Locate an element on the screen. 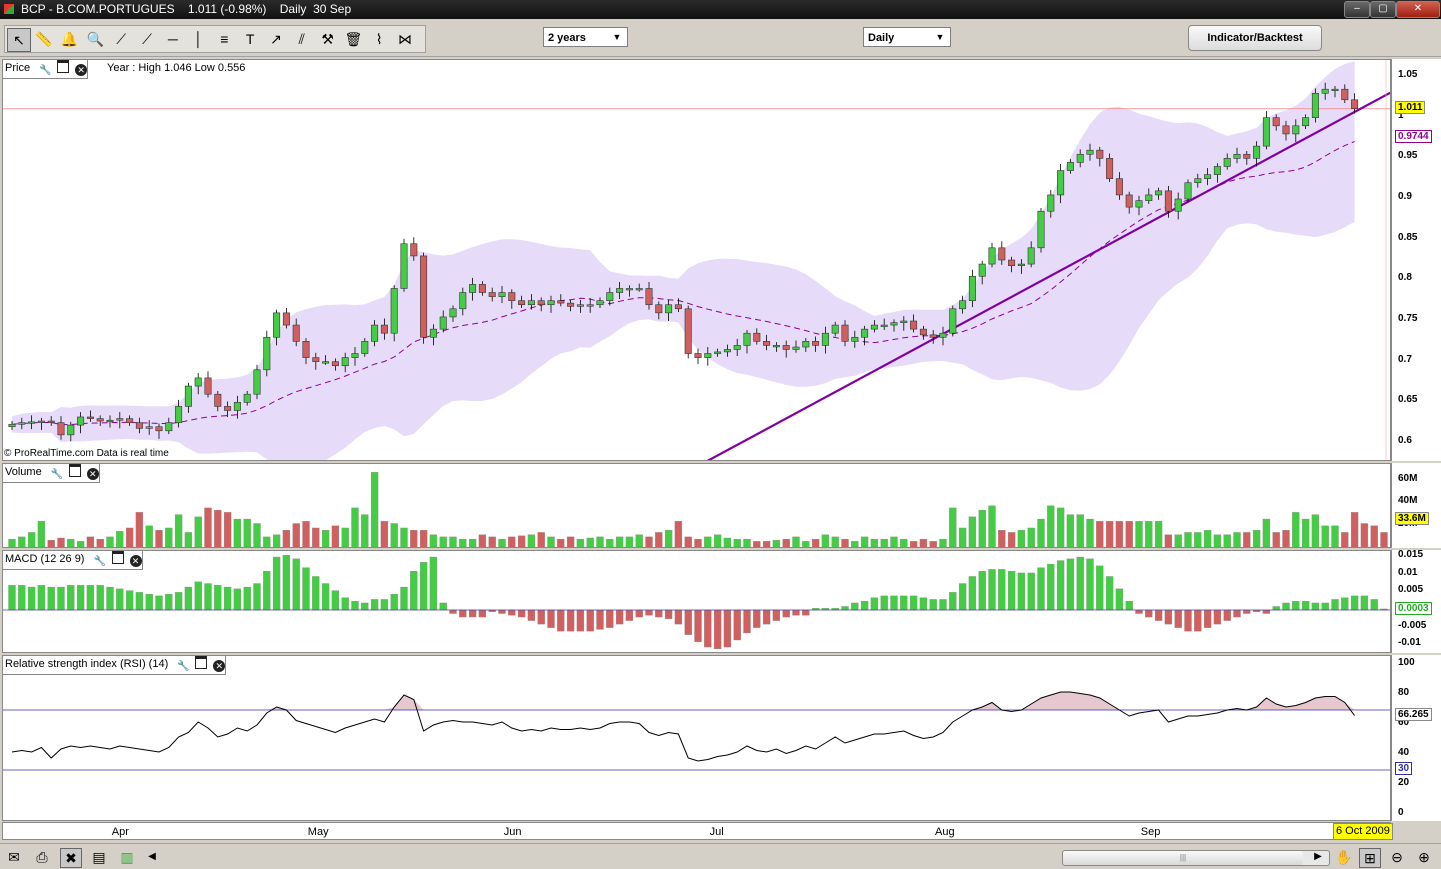  channel-icon: ⫽ is located at coordinates (302, 39).